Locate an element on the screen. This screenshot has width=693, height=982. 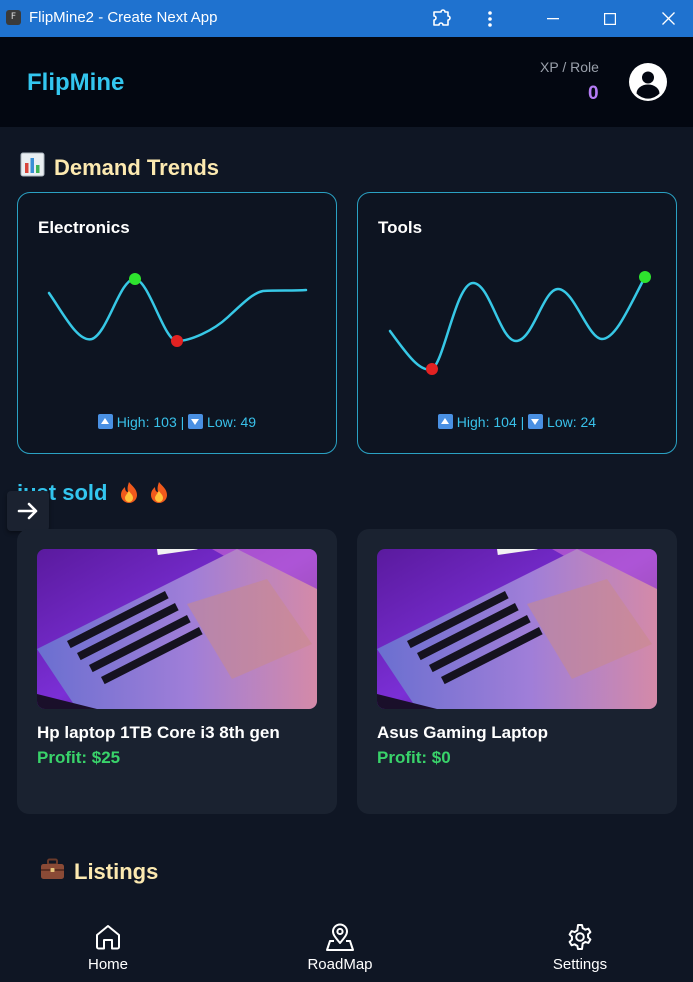
high-value: 104 is located at coordinates (505, 422).